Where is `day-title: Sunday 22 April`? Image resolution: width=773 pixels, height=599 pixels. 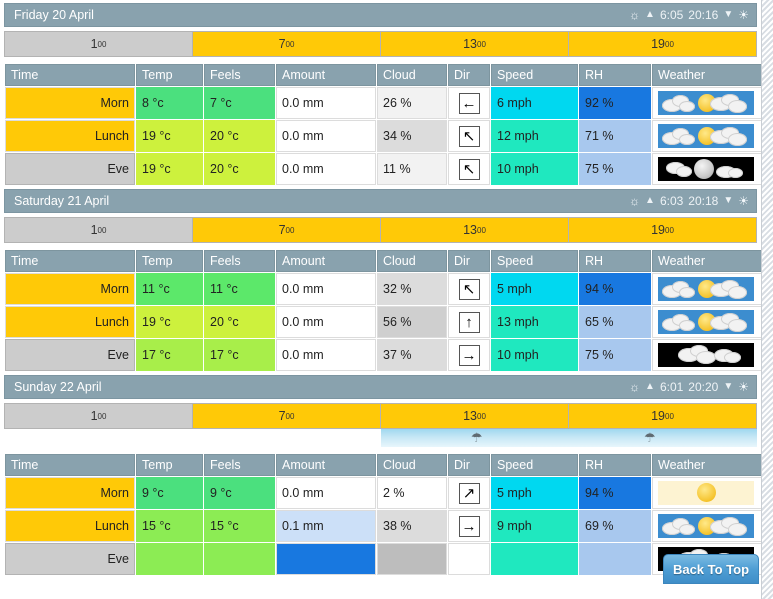 day-title: Sunday 22 April is located at coordinates (58, 387).